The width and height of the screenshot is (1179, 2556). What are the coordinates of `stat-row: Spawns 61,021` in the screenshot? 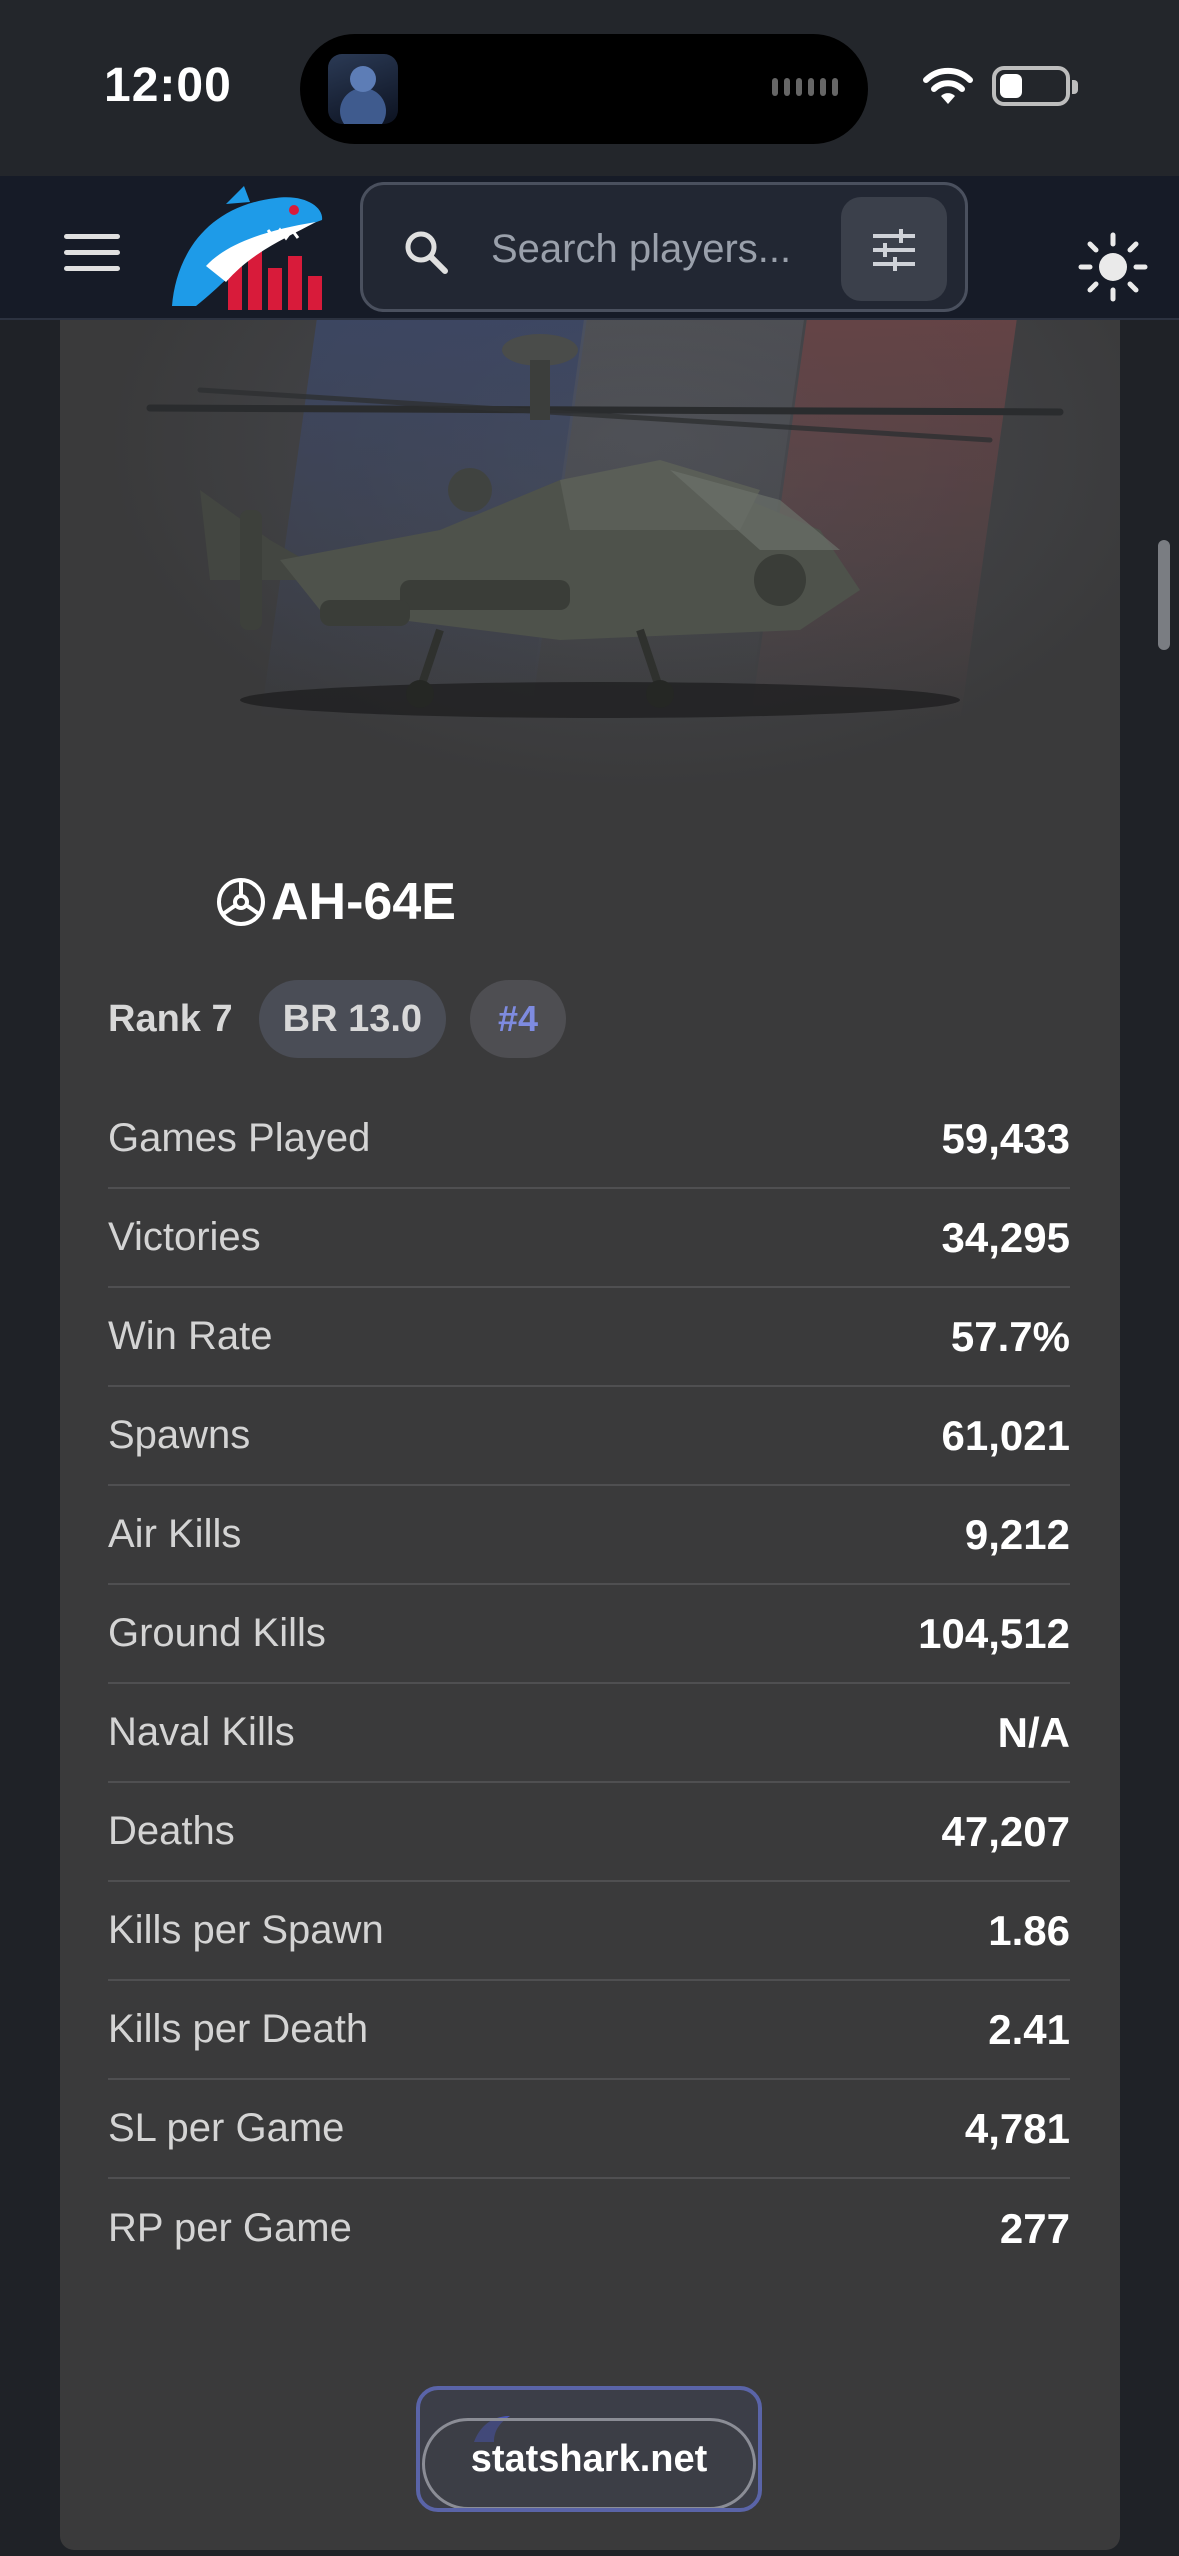 It's located at (589, 1436).